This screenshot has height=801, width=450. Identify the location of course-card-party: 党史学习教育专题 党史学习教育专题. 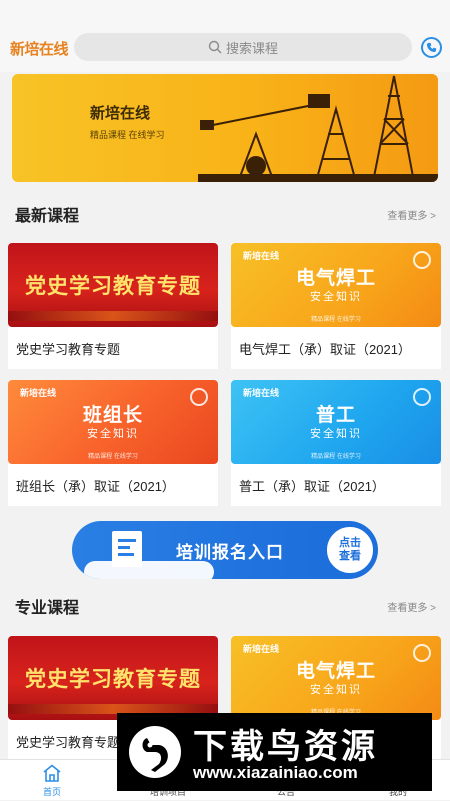
(113, 306).